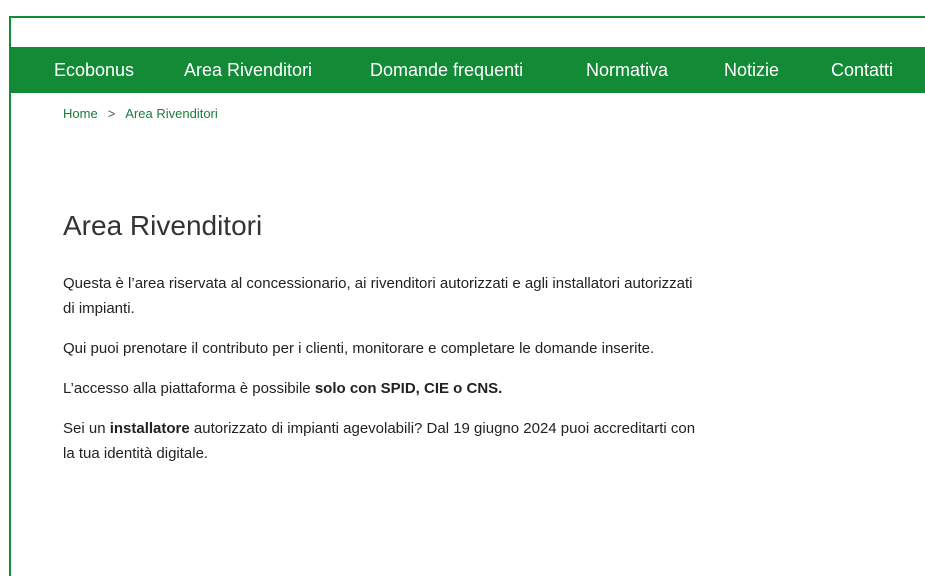 This screenshot has width=925, height=576. What do you see at coordinates (751, 70) in the screenshot?
I see `nav-item-notizie: Notizie` at bounding box center [751, 70].